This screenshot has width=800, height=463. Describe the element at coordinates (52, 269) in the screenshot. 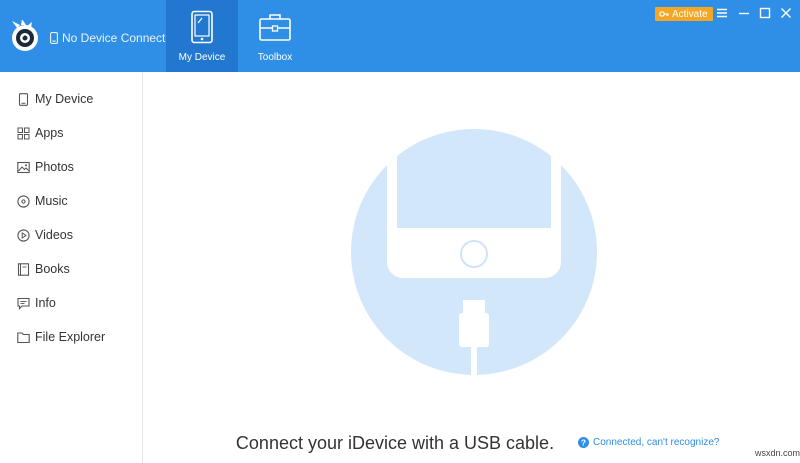

I see `sidebar-item-label: Books` at that location.